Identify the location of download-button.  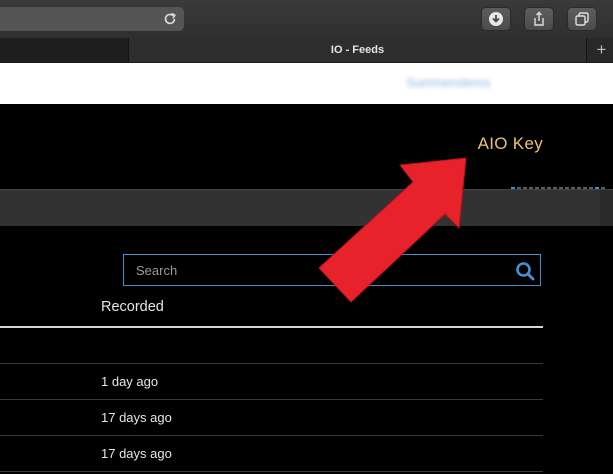
(496, 19).